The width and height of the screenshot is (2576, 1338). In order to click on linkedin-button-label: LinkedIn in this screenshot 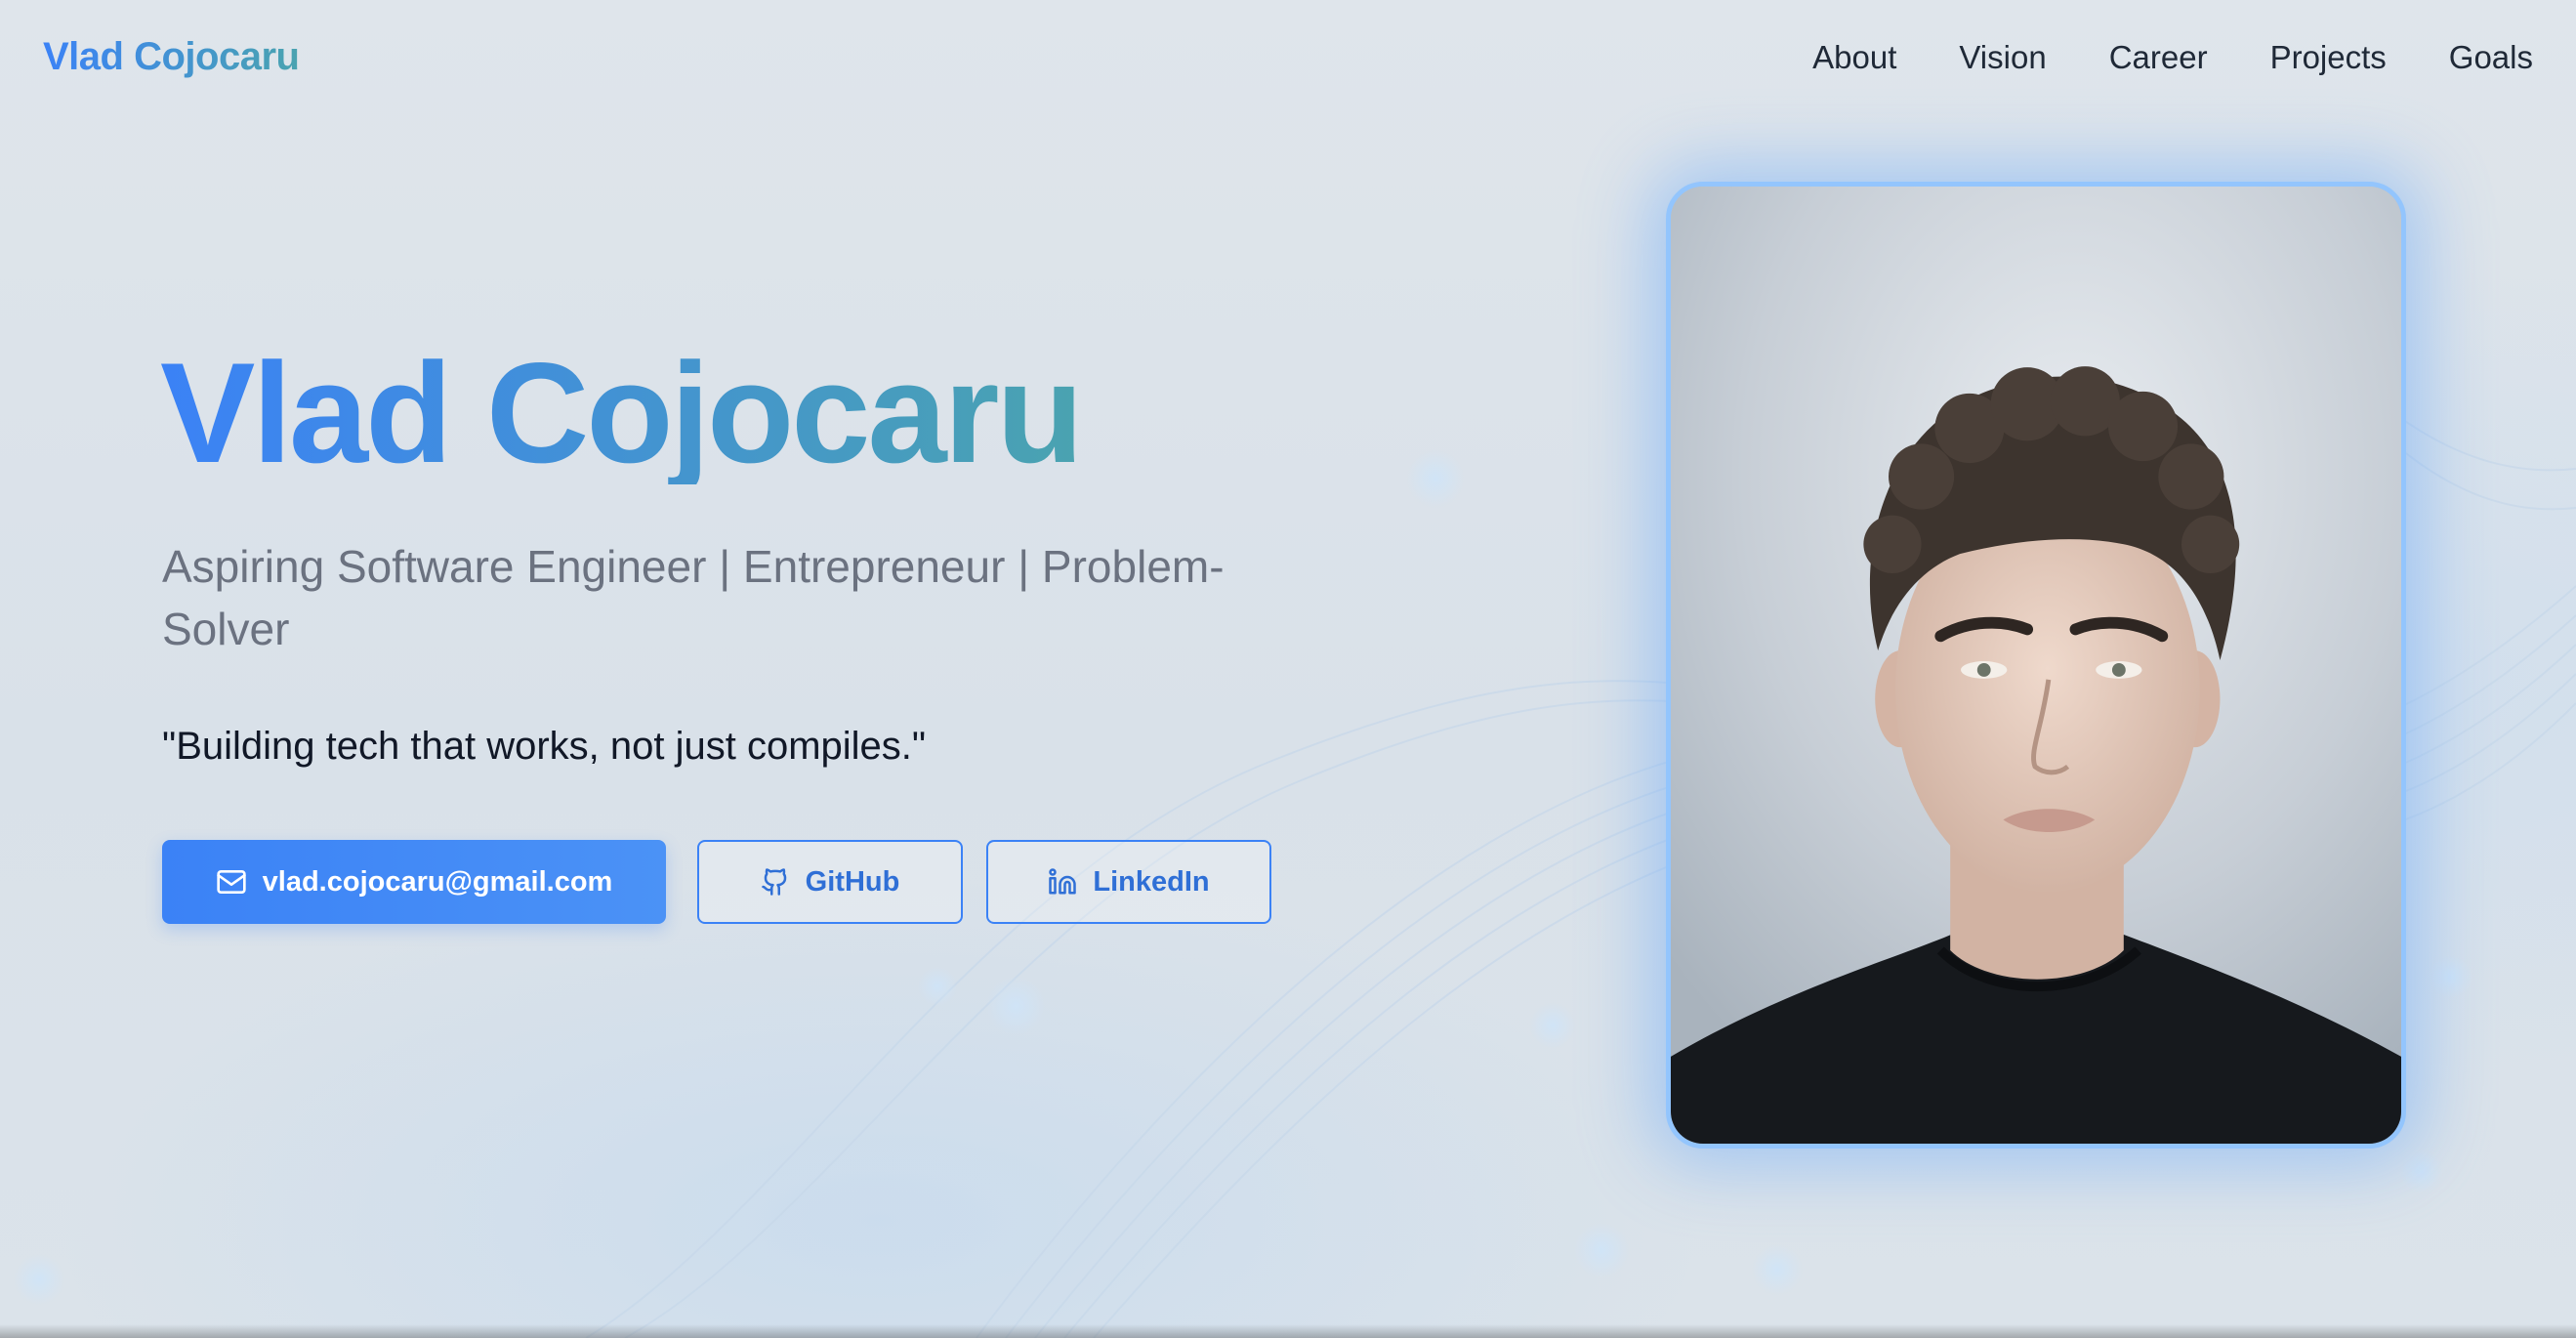, I will do `click(1151, 881)`.